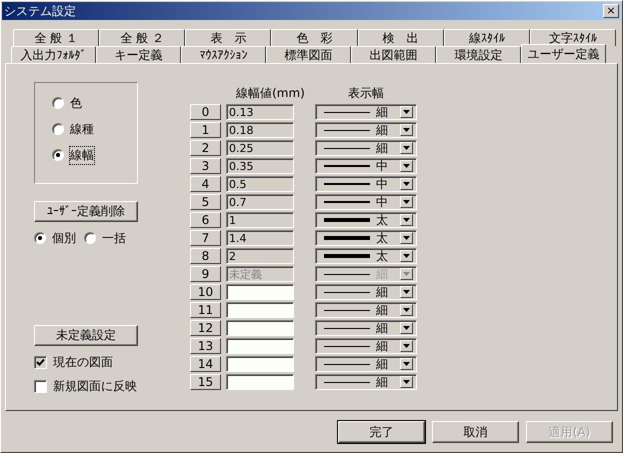  I want to click on tab: 全 般 ２, so click(142, 37).